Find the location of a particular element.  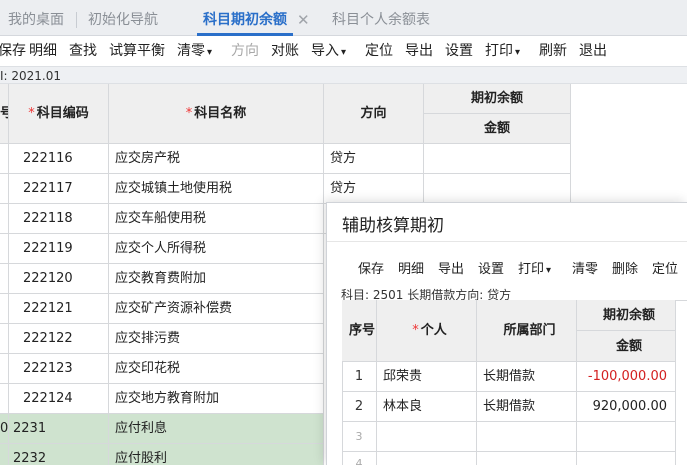

import-dropdown: 导入 ▾ is located at coordinates (328, 51).